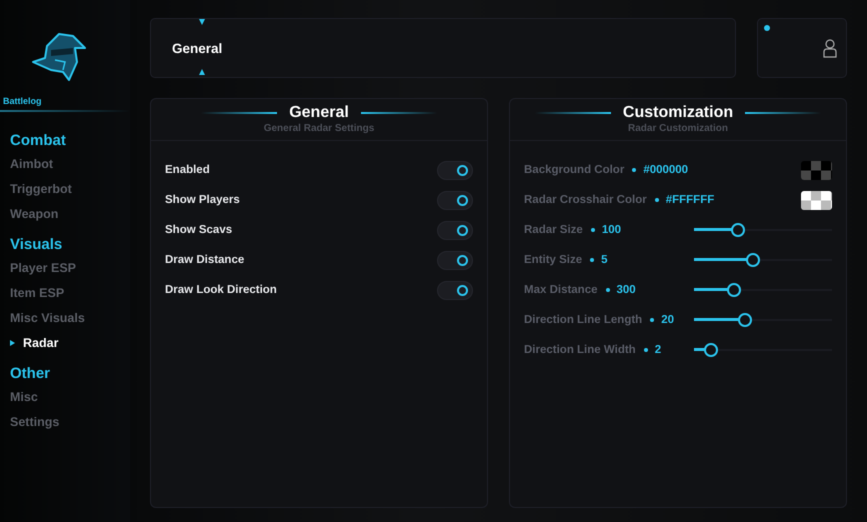 The width and height of the screenshot is (867, 522). What do you see at coordinates (47, 318) in the screenshot?
I see `sidebar-item: Misc Visuals` at bounding box center [47, 318].